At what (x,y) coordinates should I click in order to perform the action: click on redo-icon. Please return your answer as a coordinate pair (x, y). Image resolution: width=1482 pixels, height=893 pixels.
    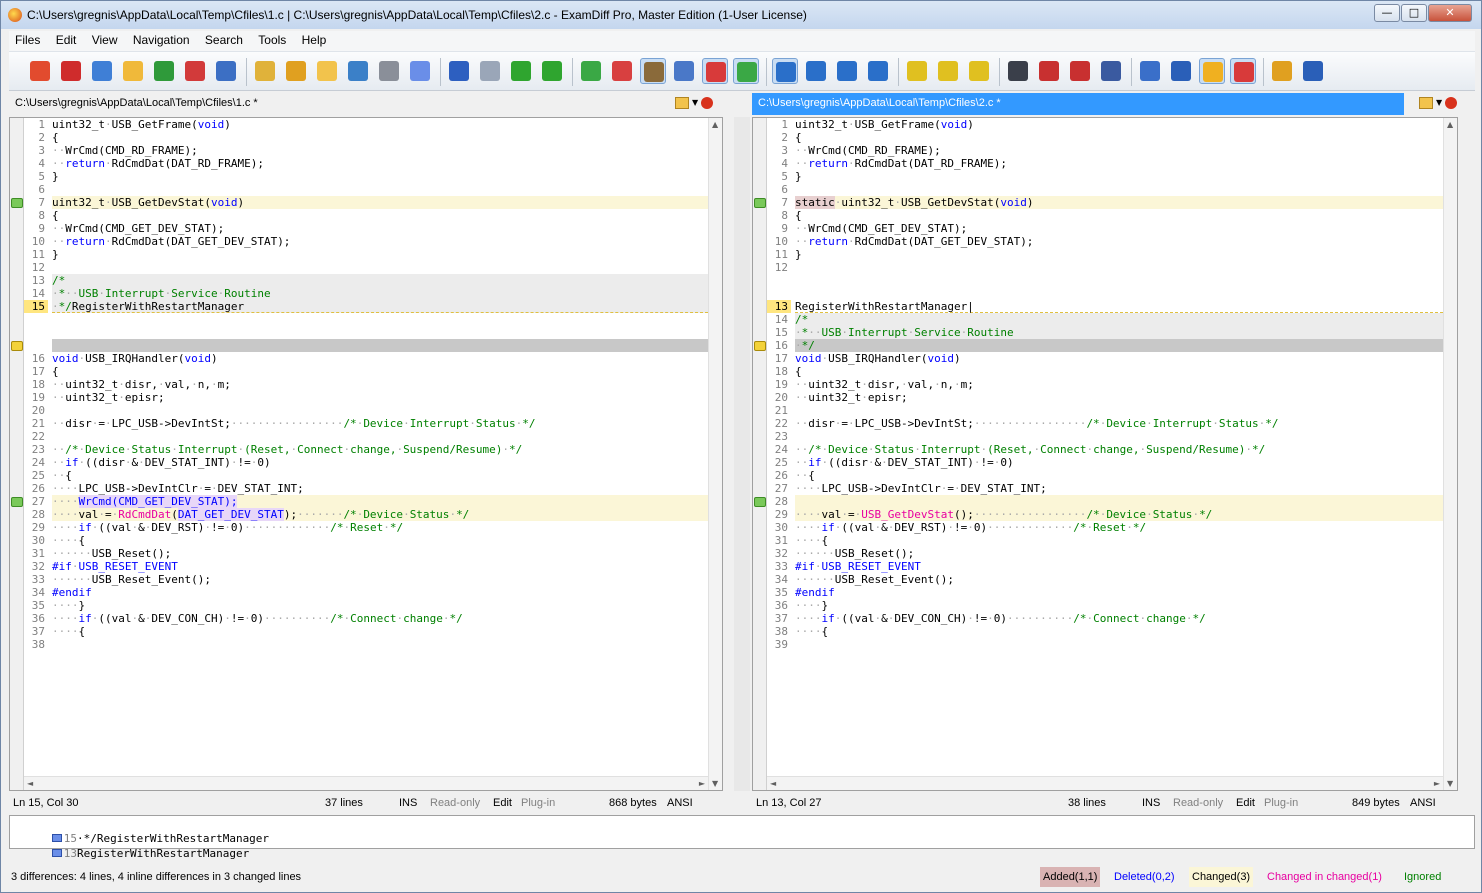
    Looking at the image, I should click on (490, 71).